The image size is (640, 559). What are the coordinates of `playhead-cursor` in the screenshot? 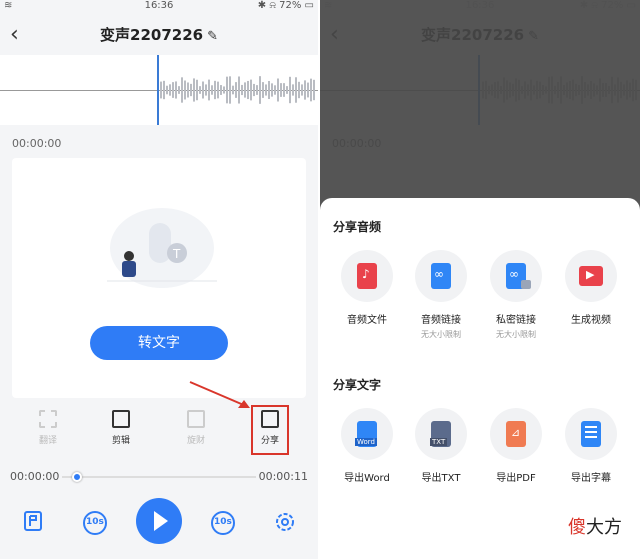 It's located at (158, 90).